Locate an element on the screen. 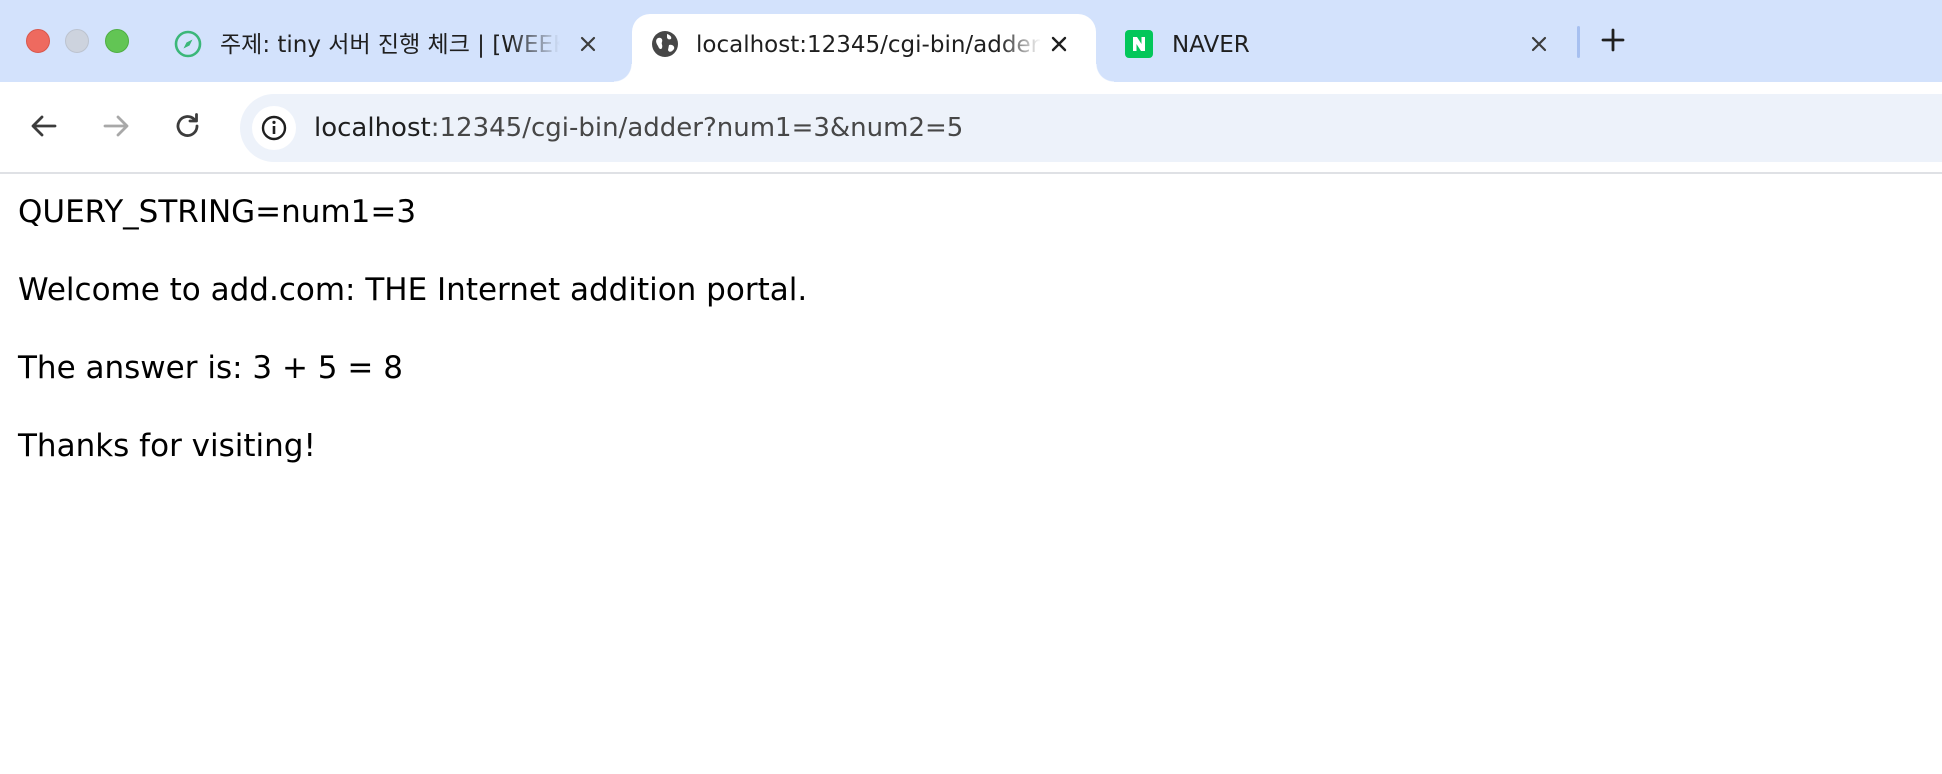 The height and width of the screenshot is (774, 1942). back-button is located at coordinates (44, 126).